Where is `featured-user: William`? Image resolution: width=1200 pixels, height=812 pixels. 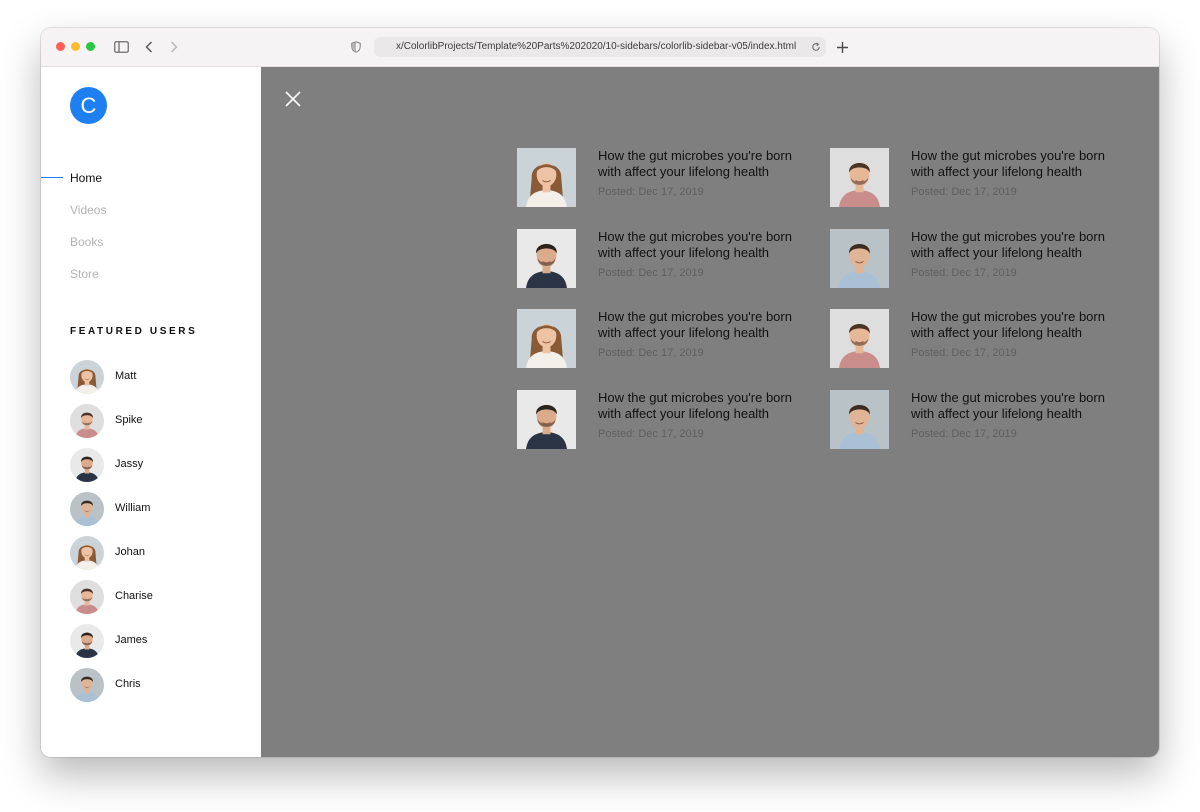 featured-user: William is located at coordinates (160, 509).